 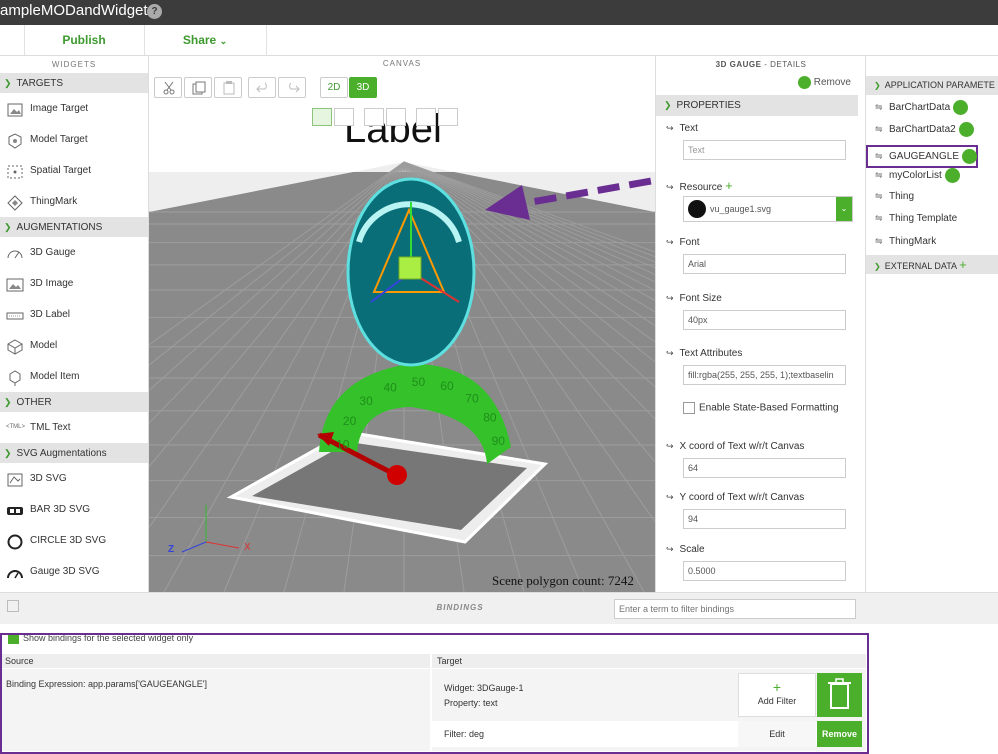 I want to click on label-icon, so click(x=15, y=314).